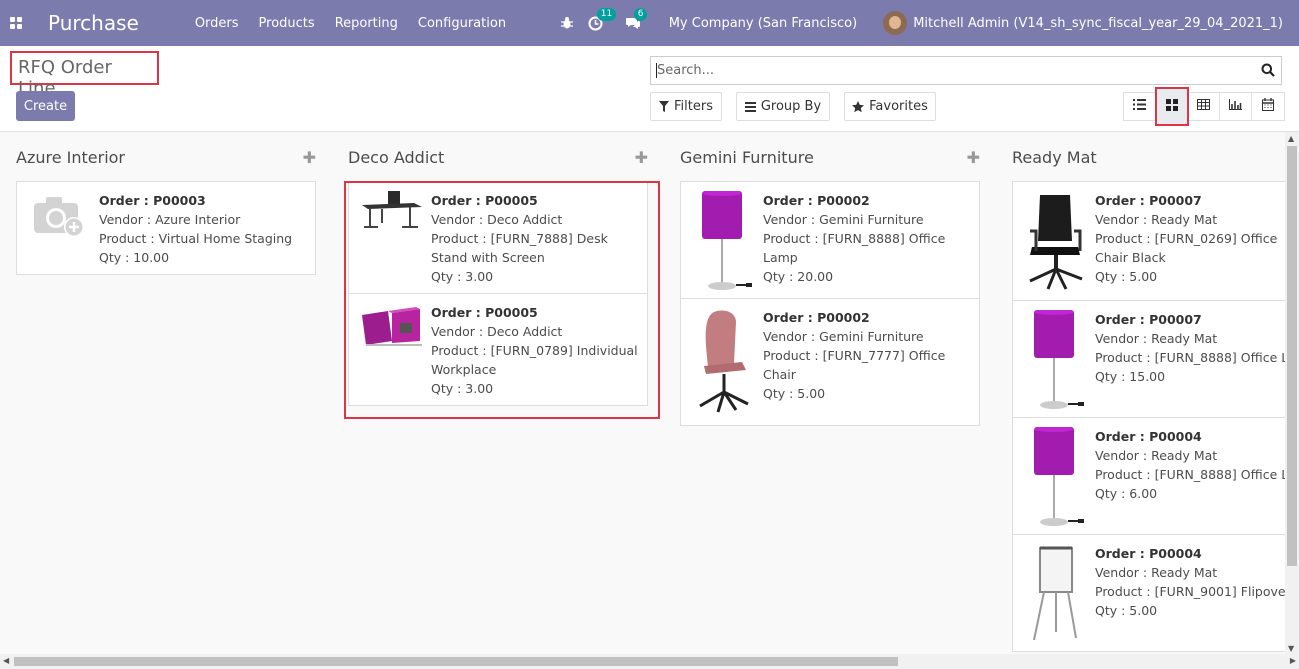 Image resolution: width=1299 pixels, height=669 pixels. Describe the element at coordinates (217, 23) in the screenshot. I see `menu-orders: Orders` at that location.